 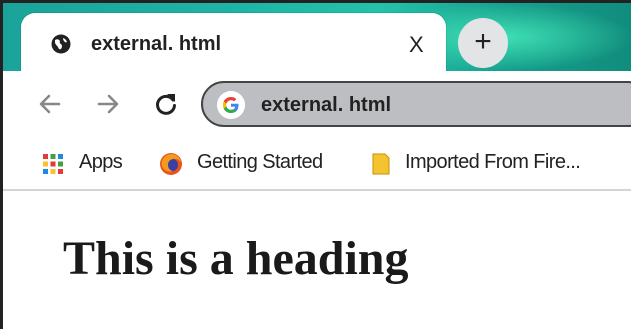 I want to click on tab-external-html: external. html X, so click(x=233, y=43).